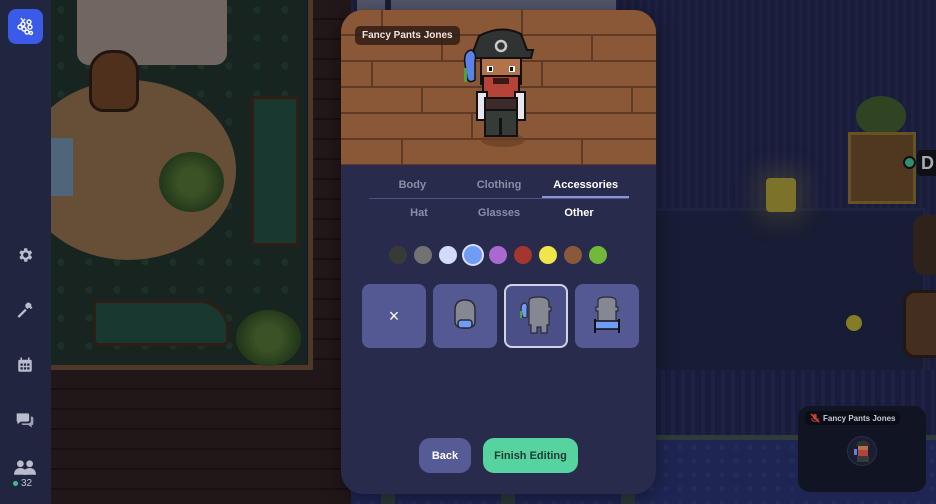  Describe the element at coordinates (419, 216) in the screenshot. I see `subtab-hat: Hat` at that location.